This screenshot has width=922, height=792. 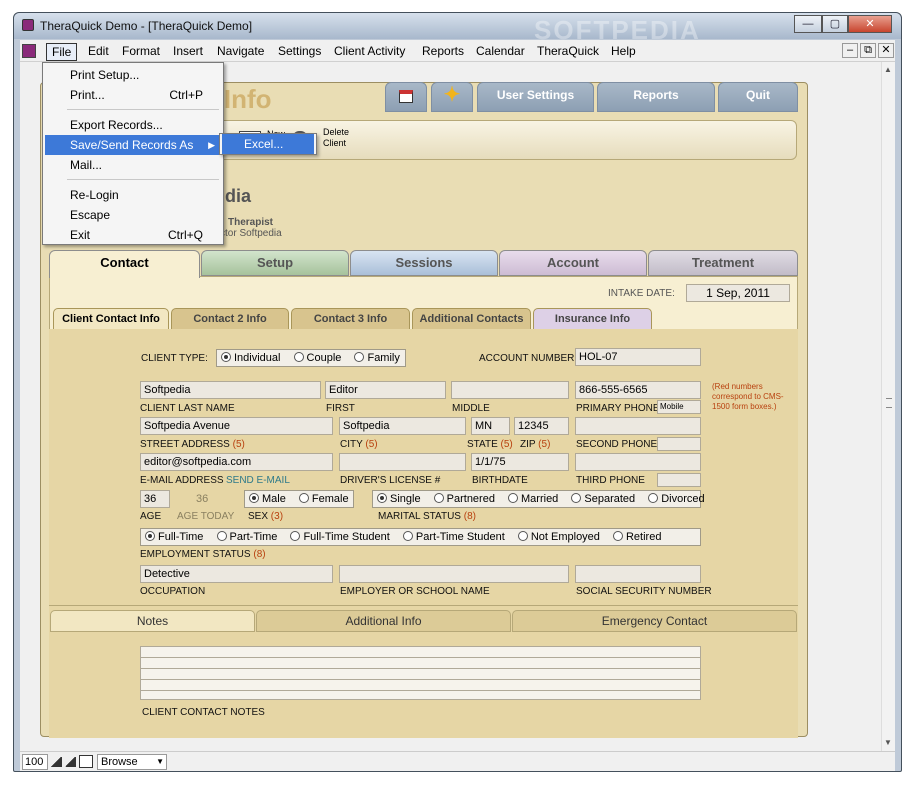 What do you see at coordinates (133, 95) in the screenshot?
I see `menu-item-print: Print... Ctrl+P` at bounding box center [133, 95].